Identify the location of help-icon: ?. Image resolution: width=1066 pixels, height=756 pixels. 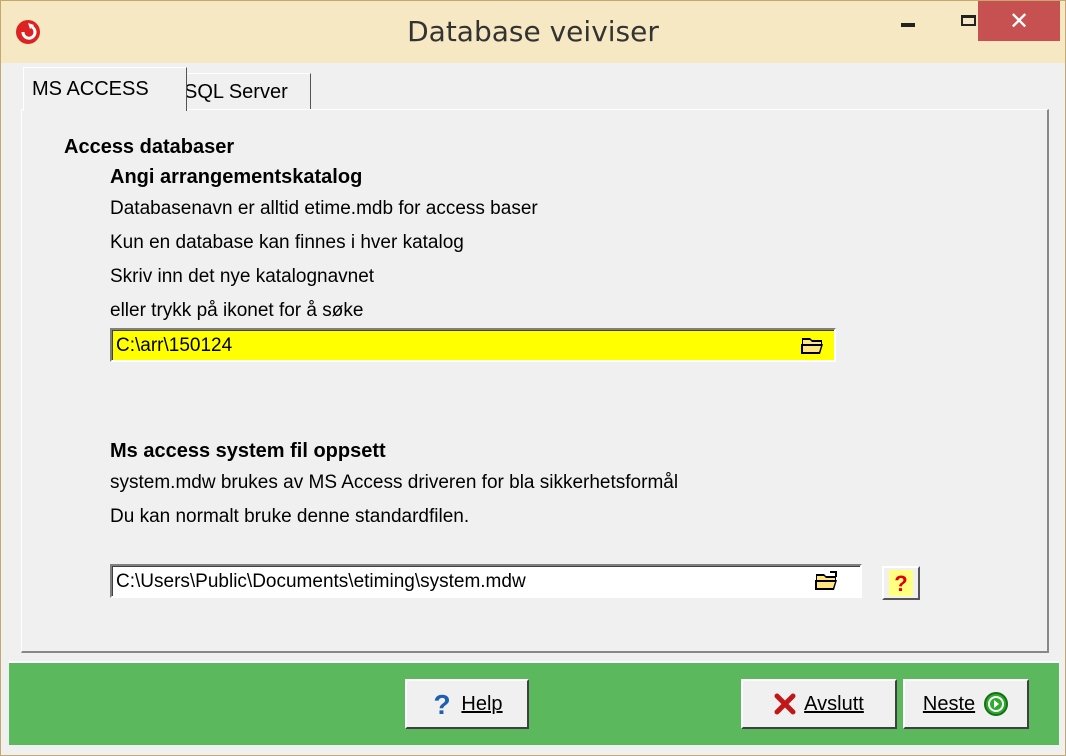
(442, 704).